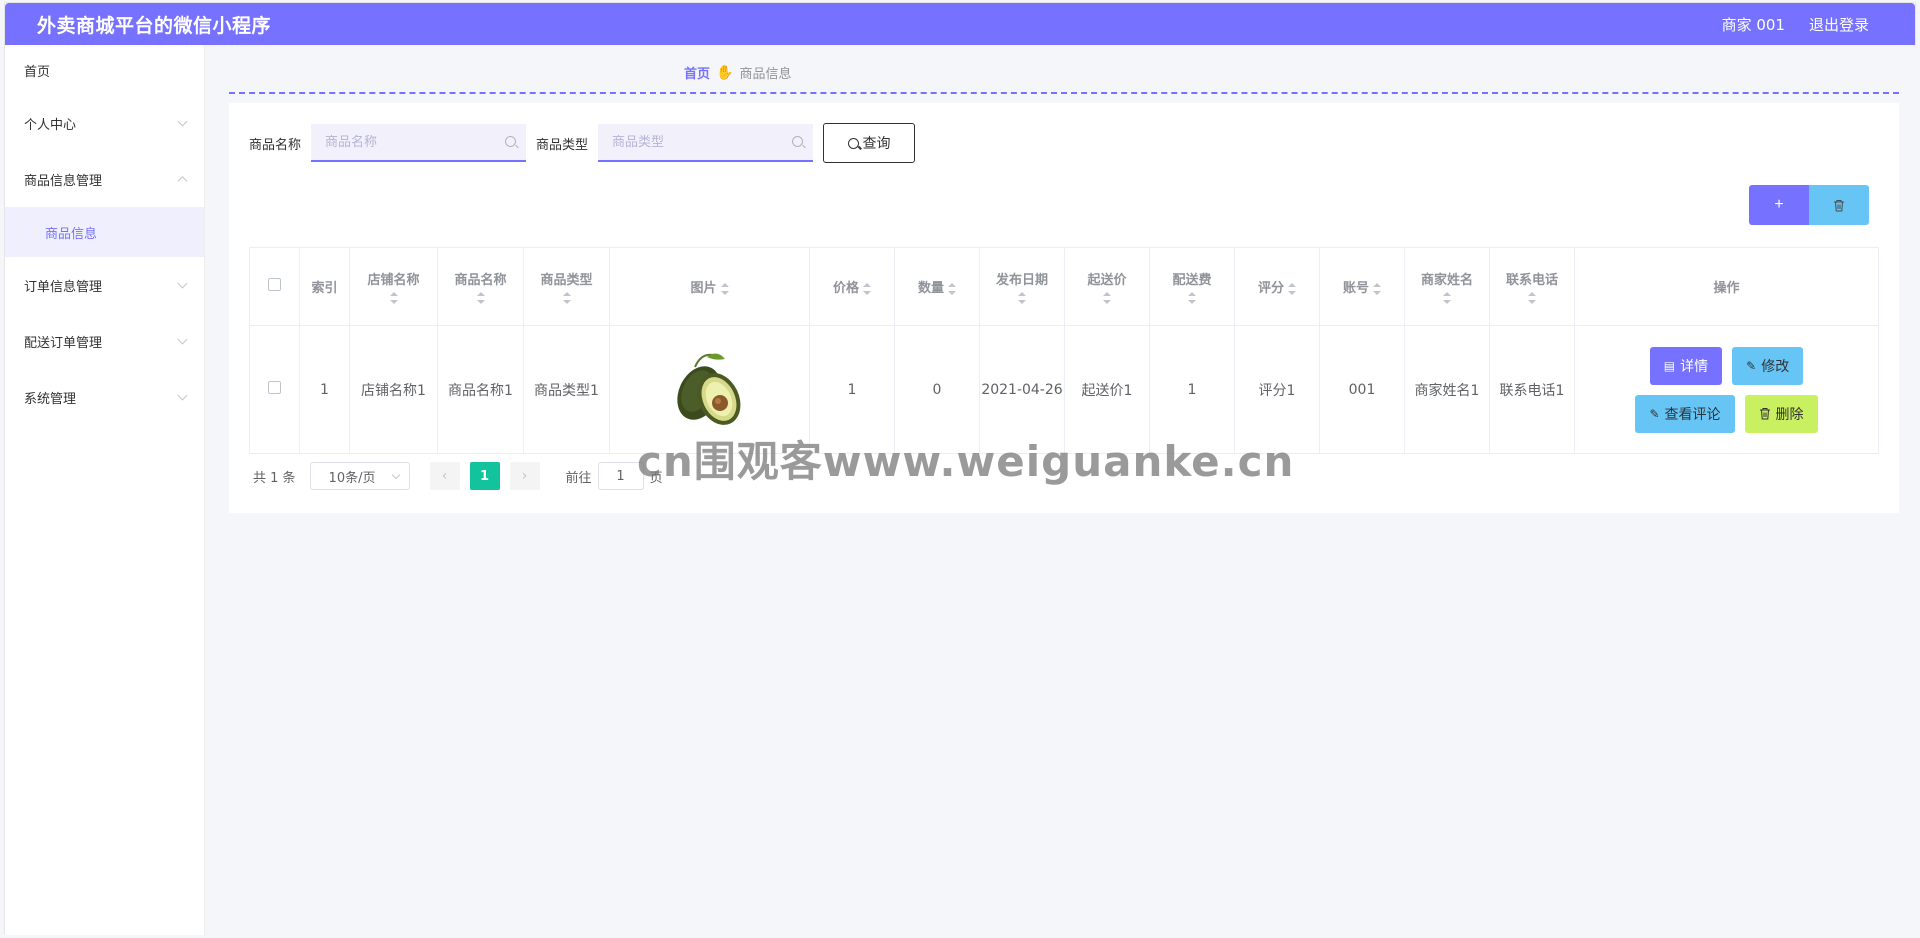  I want to click on page-number-current: 1, so click(484, 476).